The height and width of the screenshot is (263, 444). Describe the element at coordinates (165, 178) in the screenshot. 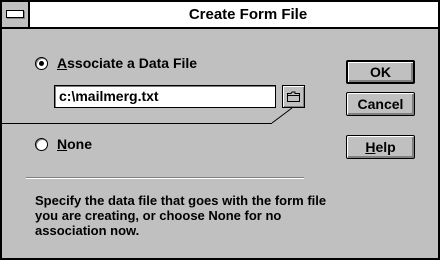

I see `divider` at that location.